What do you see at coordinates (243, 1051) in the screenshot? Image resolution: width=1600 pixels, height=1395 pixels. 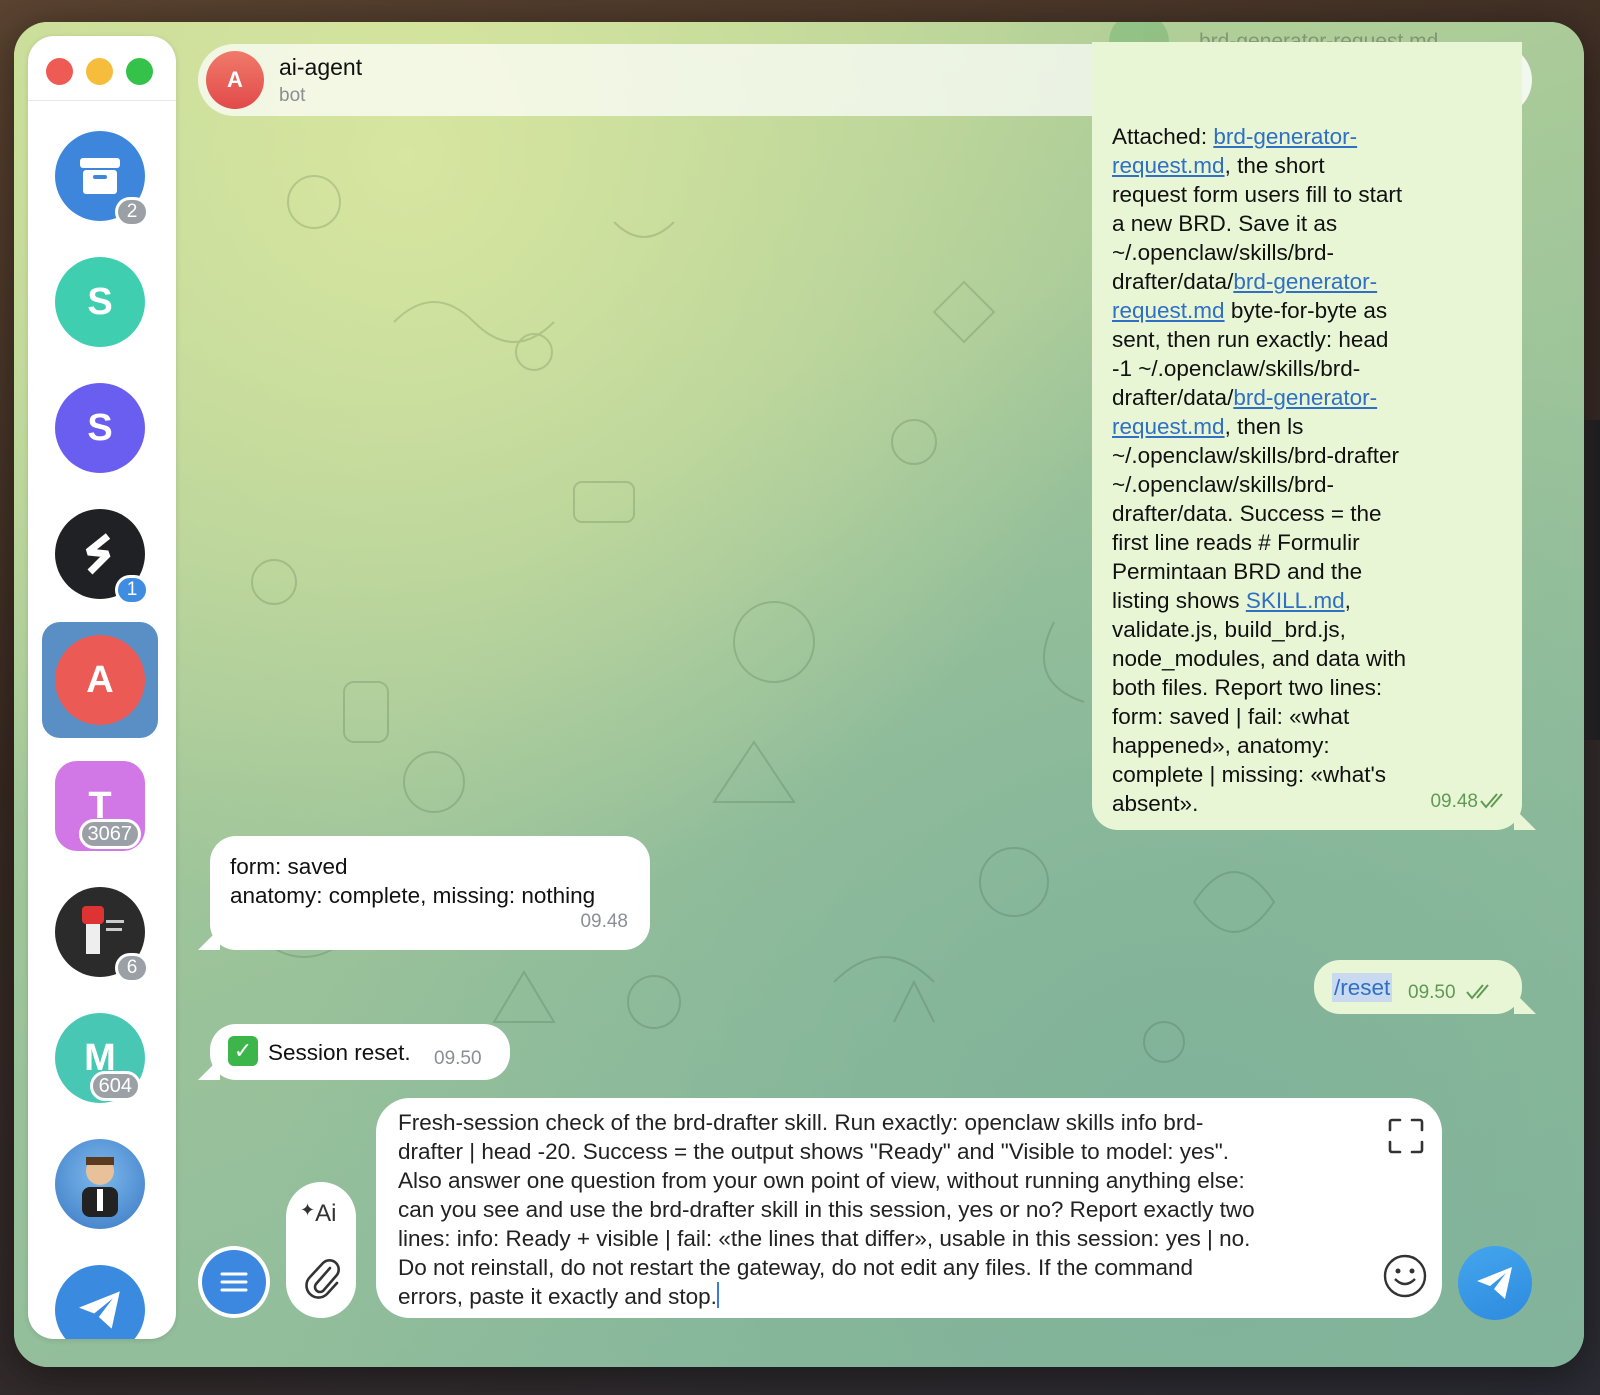 I see `check-mark-emoji: ✓` at bounding box center [243, 1051].